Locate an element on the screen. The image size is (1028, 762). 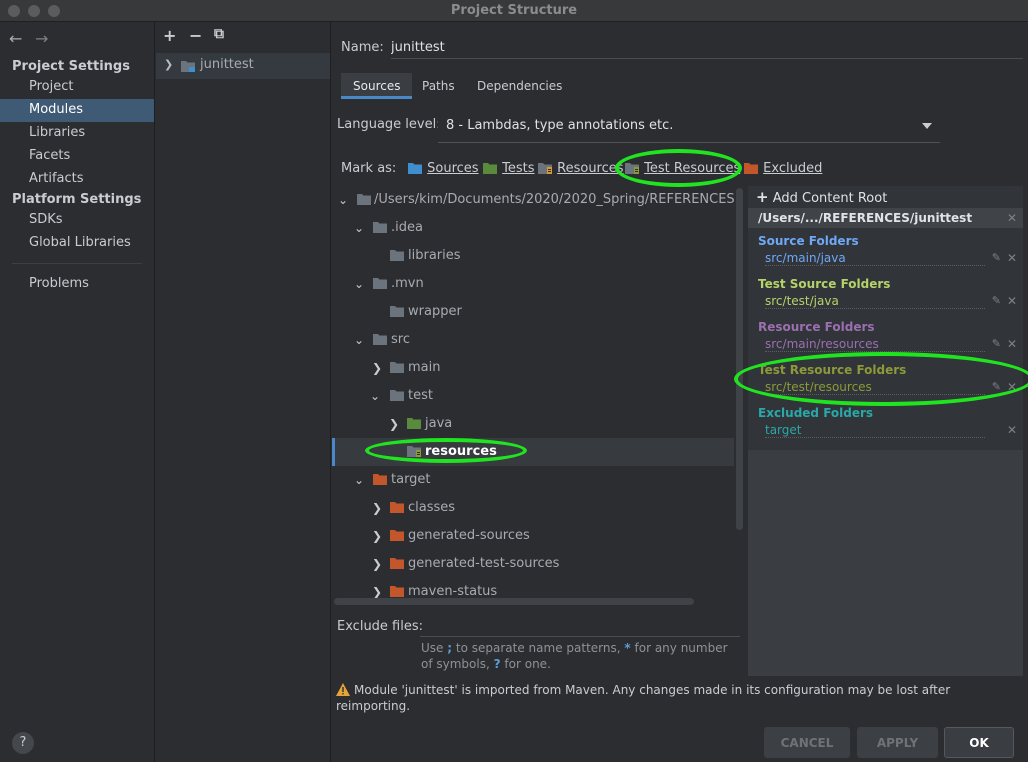
hint-key: ? is located at coordinates (497, 664).